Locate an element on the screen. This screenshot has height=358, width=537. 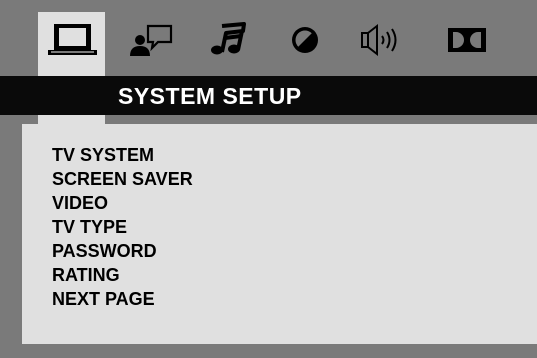
dolby-icon is located at coordinates (468, 39).